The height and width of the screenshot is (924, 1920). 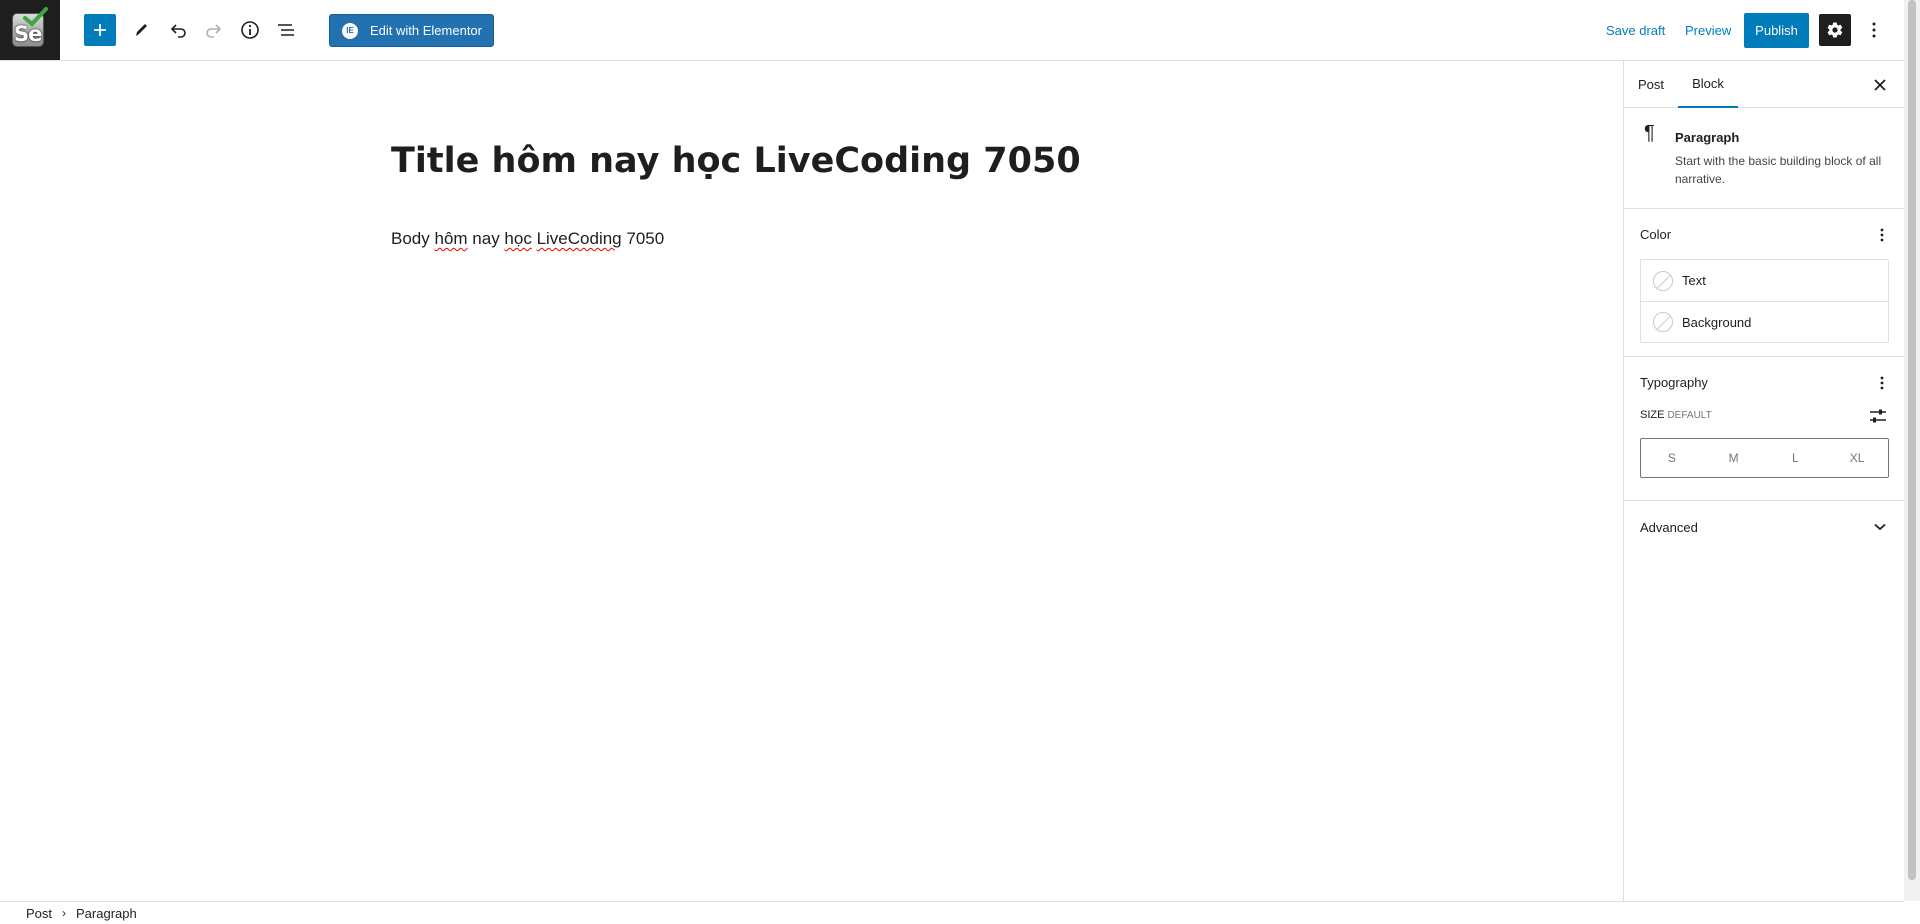 I want to click on typography-panel-title: Typography, so click(x=1674, y=382).